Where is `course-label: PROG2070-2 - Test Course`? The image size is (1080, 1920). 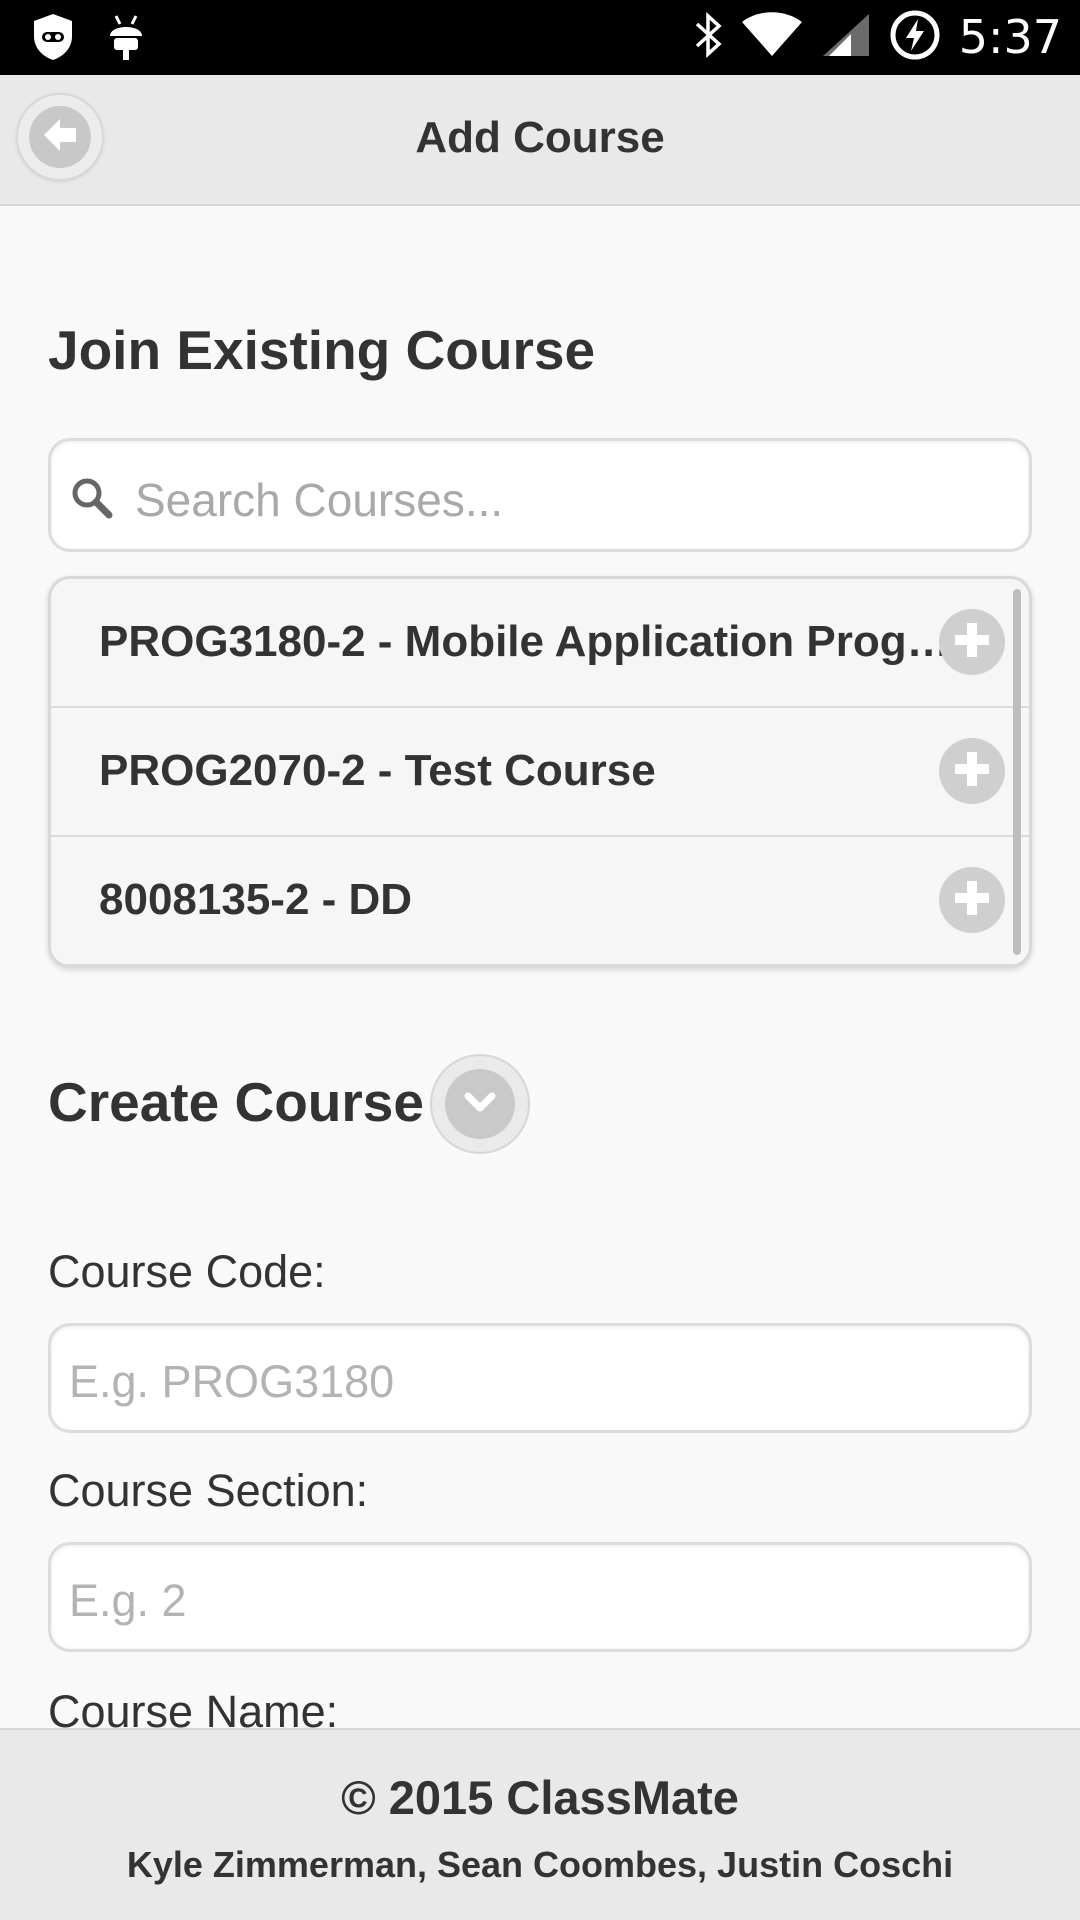 course-label: PROG2070-2 - Test Course is located at coordinates (377, 770).